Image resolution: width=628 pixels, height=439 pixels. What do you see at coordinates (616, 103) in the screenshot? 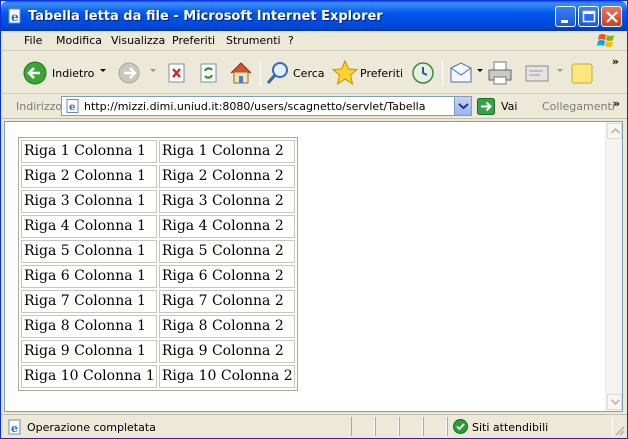
I see `links-overflow-chevron: »` at bounding box center [616, 103].